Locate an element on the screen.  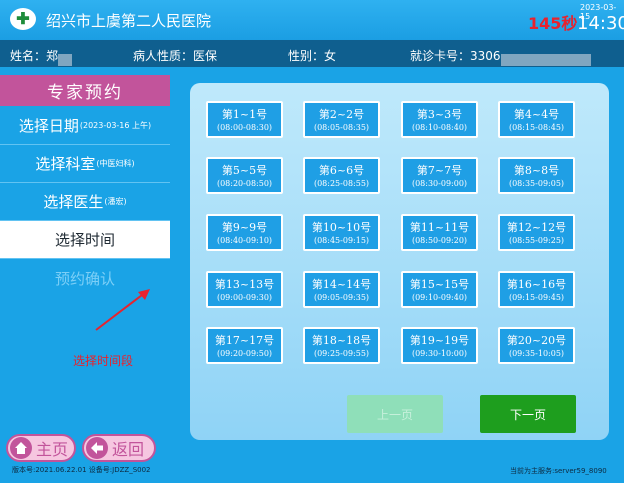
time-slot-button: 第9~9号 (08:40-09:10) is located at coordinates (244, 232).